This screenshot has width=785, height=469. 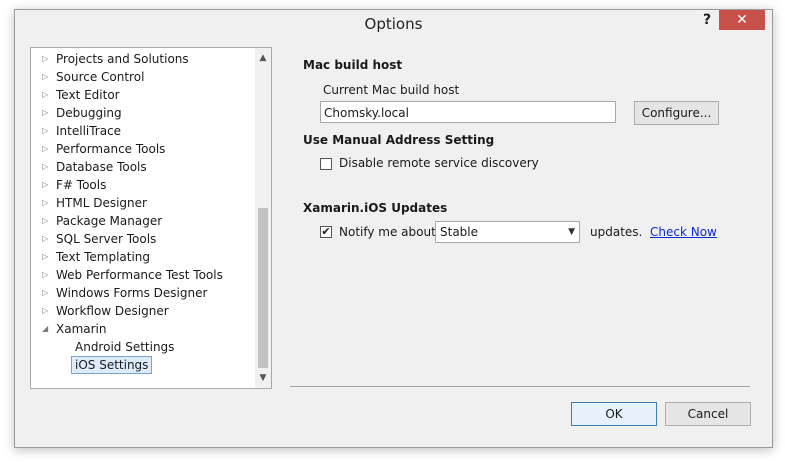 I want to click on tree-item-label: Text Editor, so click(x=88, y=95).